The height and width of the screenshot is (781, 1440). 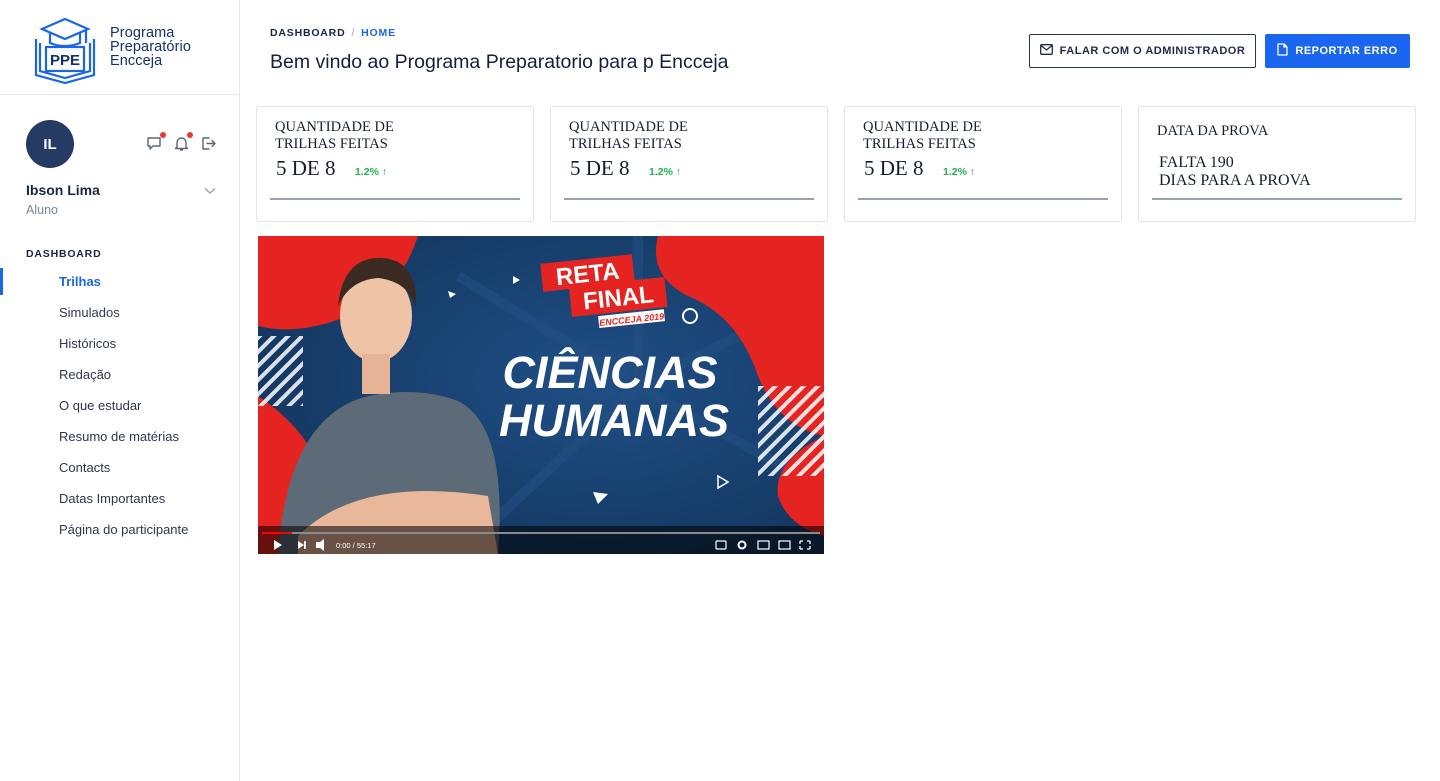 What do you see at coordinates (120, 529) in the screenshot?
I see `sidebar-item-pagina-do-participante: Página do participante` at bounding box center [120, 529].